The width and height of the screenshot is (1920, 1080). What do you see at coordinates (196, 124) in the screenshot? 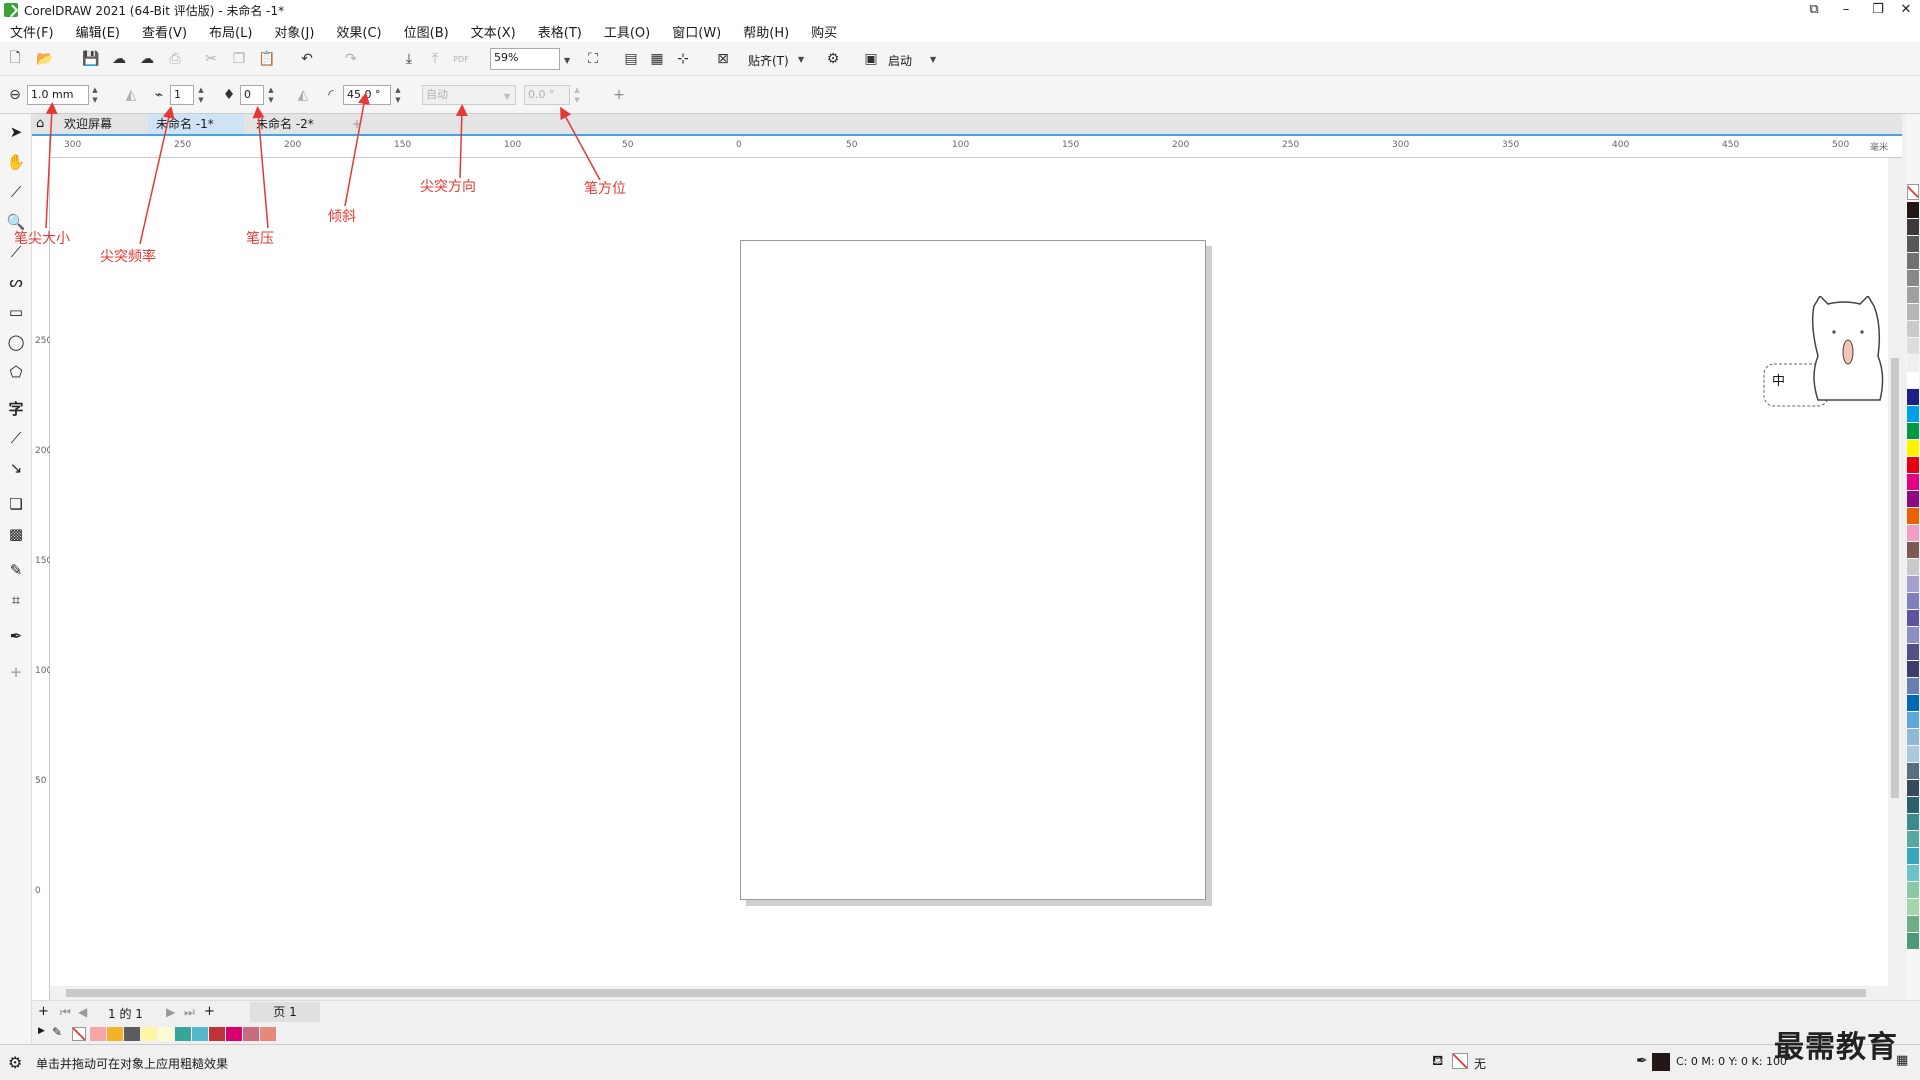
I see `tab-untitled-1: 未命名 -1*` at bounding box center [196, 124].